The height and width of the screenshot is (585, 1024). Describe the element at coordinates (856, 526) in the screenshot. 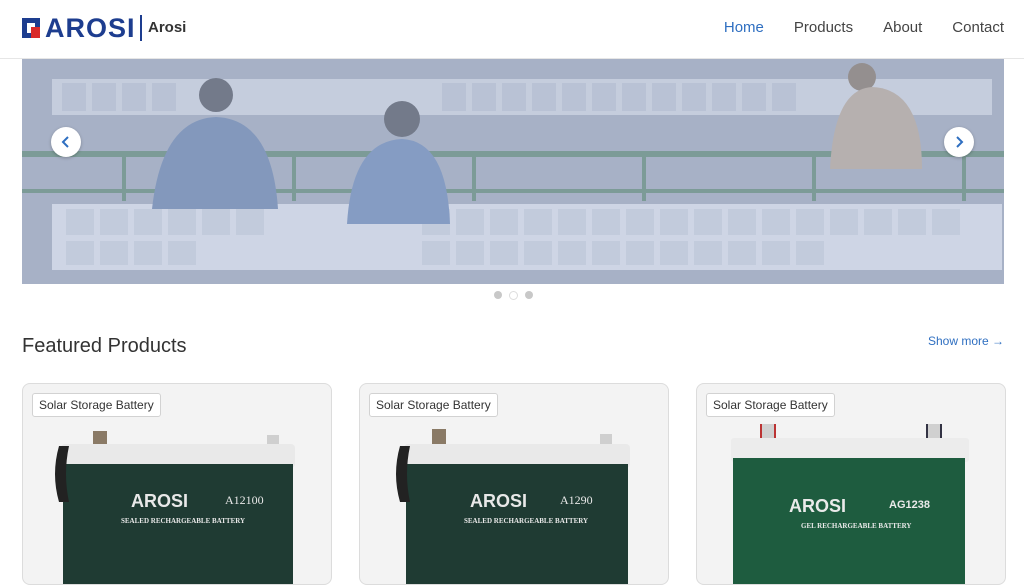

I see `battery-subtitle-text: GEL RECHARGEABLE BATTERY` at that location.